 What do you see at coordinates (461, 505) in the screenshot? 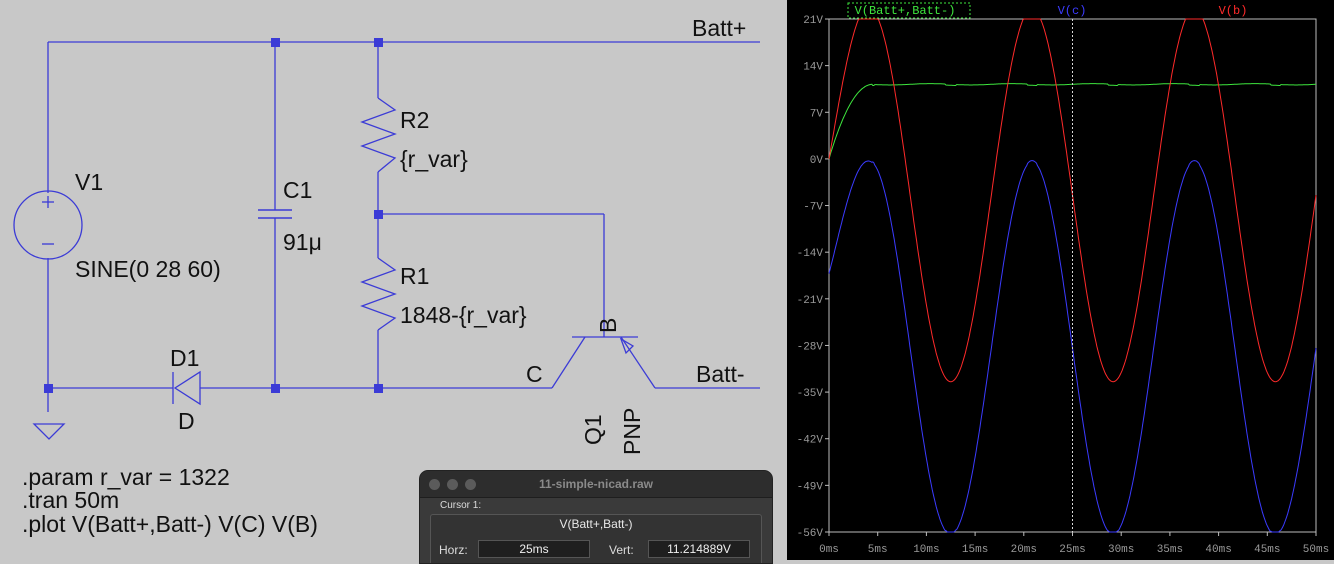
I see `cursor-label: Cursor 1:` at bounding box center [461, 505].